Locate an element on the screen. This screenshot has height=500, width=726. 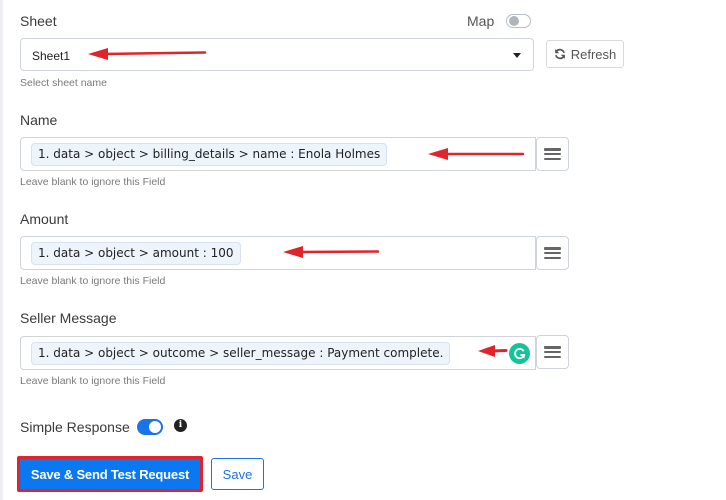
save-button: Save is located at coordinates (237, 474).